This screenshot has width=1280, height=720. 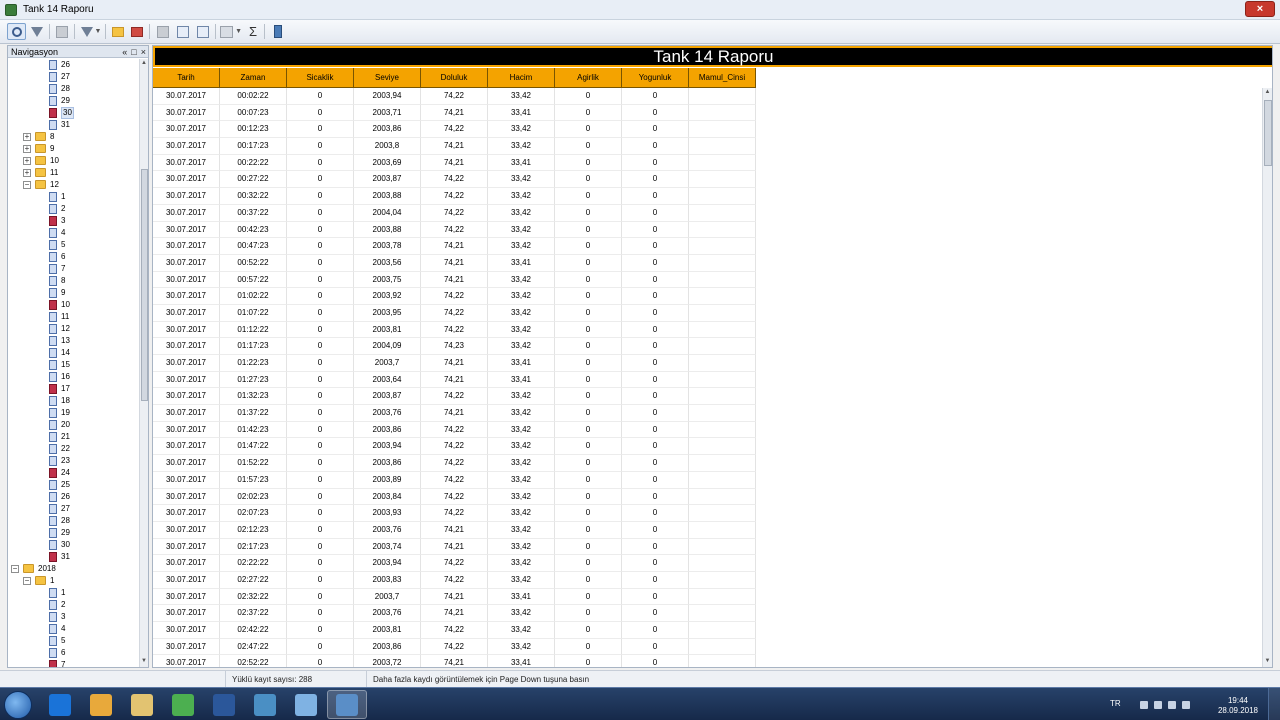 I want to click on tree-report-node: 18, so click(x=74, y=401).